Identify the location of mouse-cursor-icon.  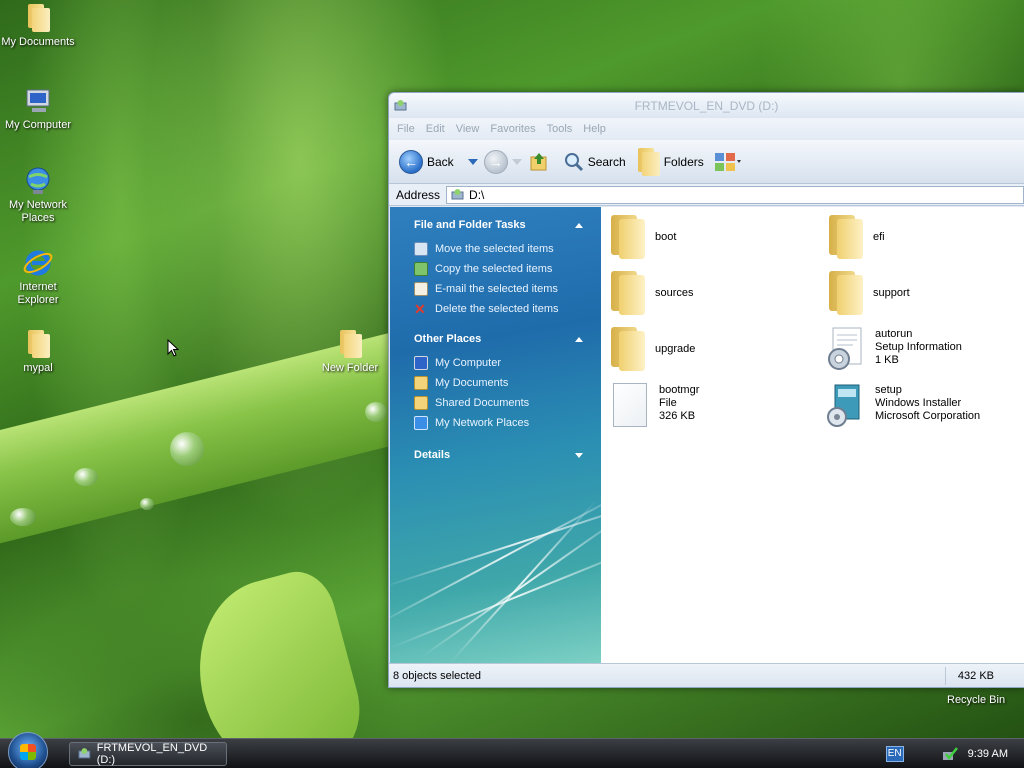
(173, 348).